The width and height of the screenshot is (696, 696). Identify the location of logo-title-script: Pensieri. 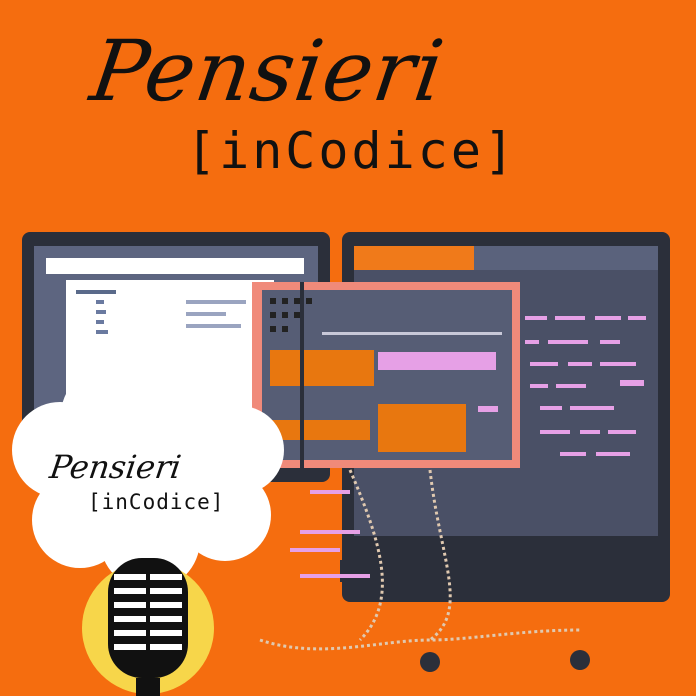
(268, 71).